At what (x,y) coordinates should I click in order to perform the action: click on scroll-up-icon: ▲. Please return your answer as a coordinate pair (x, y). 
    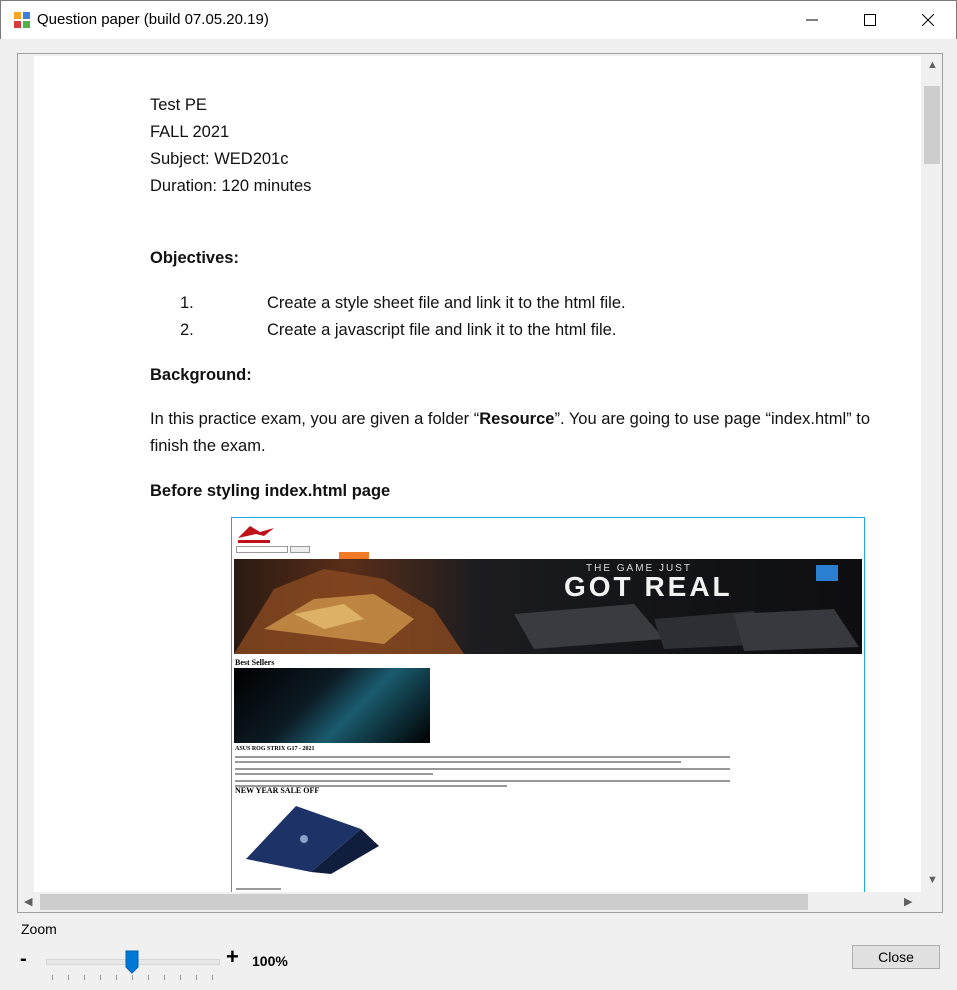
    Looking at the image, I should click on (932, 65).